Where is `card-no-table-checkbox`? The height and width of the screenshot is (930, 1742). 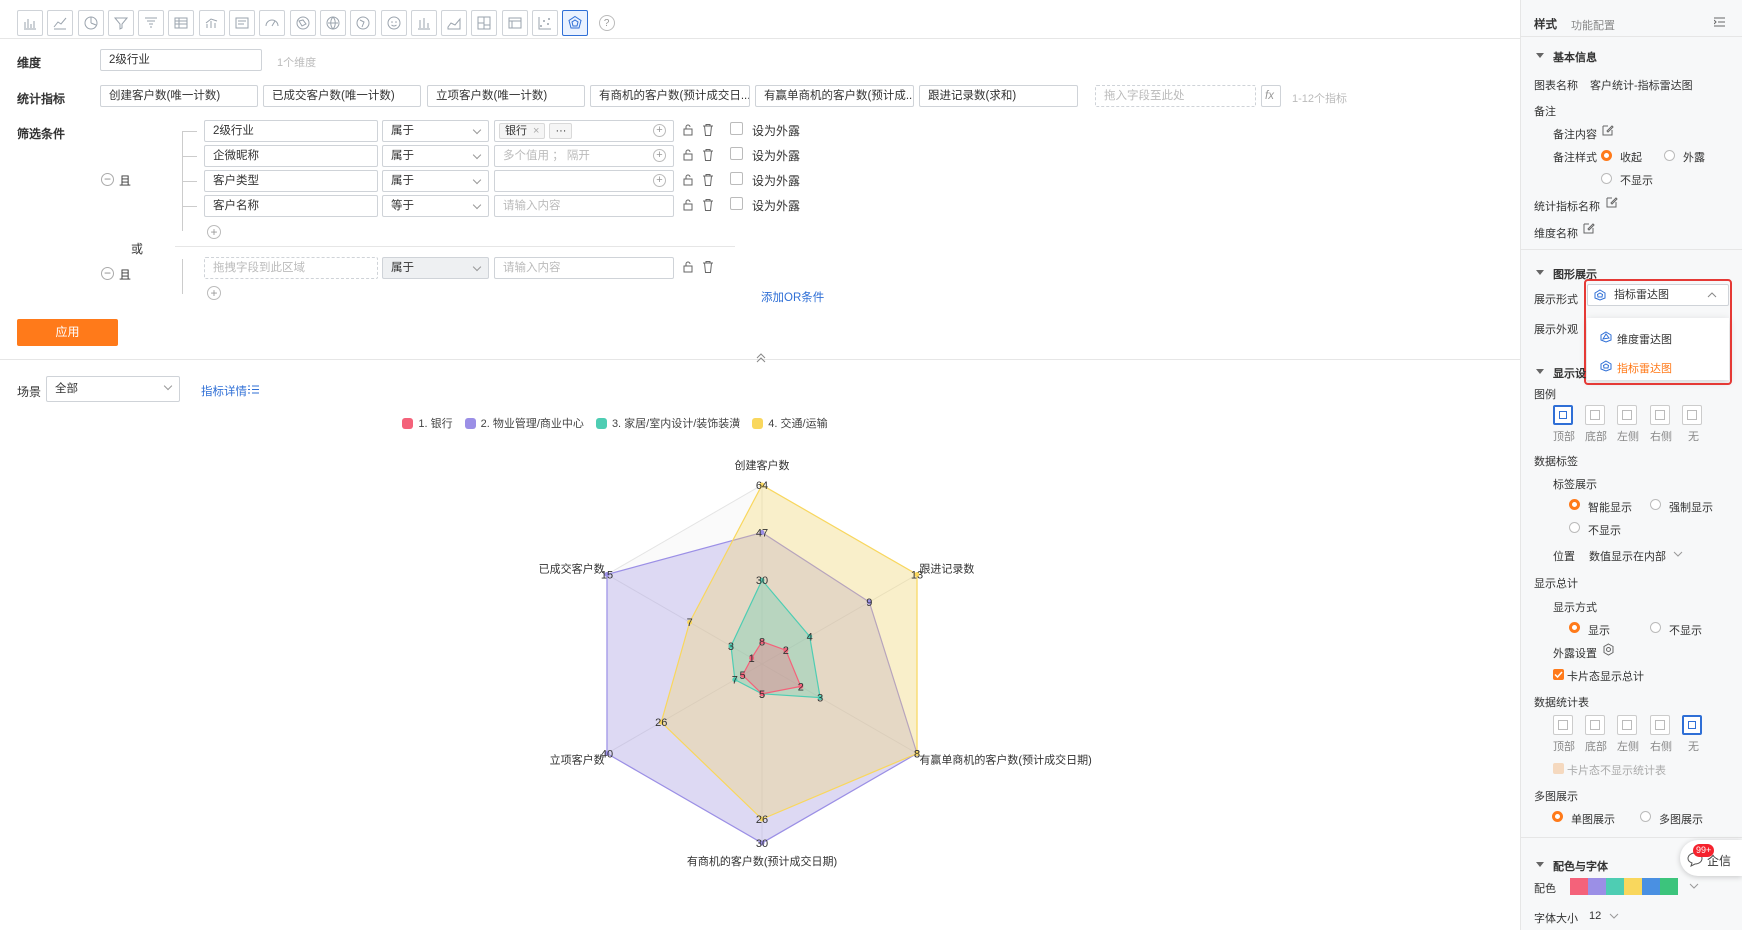 card-no-table-checkbox is located at coordinates (1558, 768).